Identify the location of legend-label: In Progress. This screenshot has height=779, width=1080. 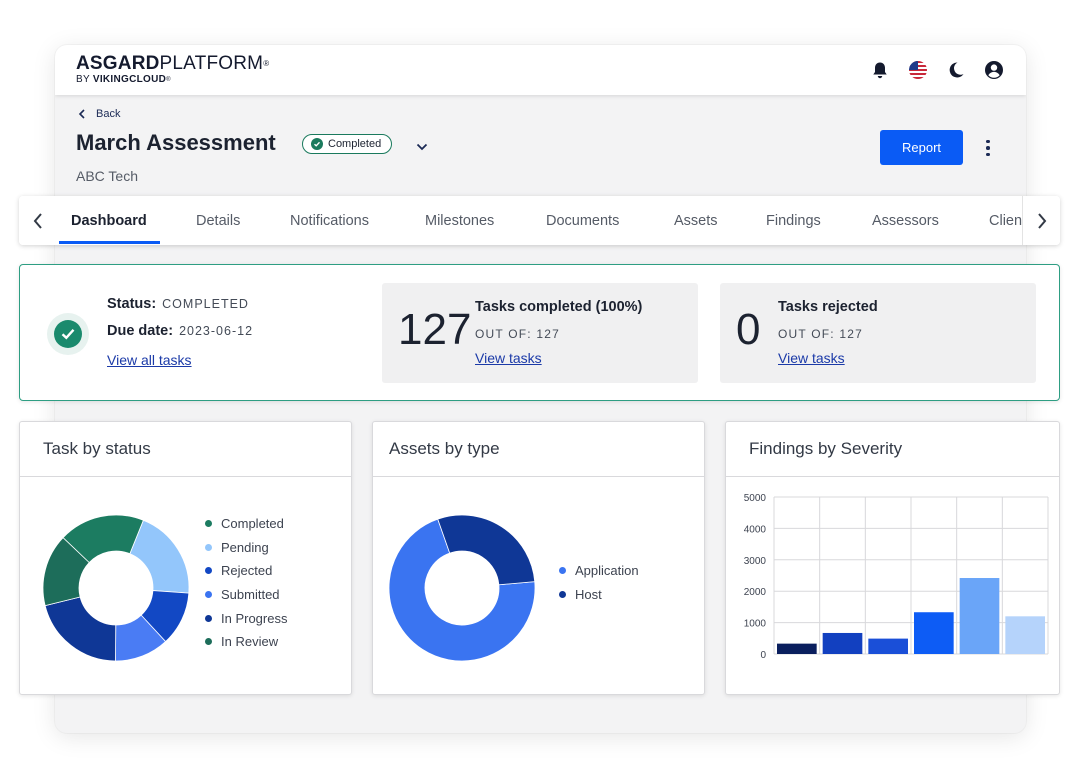
(254, 618).